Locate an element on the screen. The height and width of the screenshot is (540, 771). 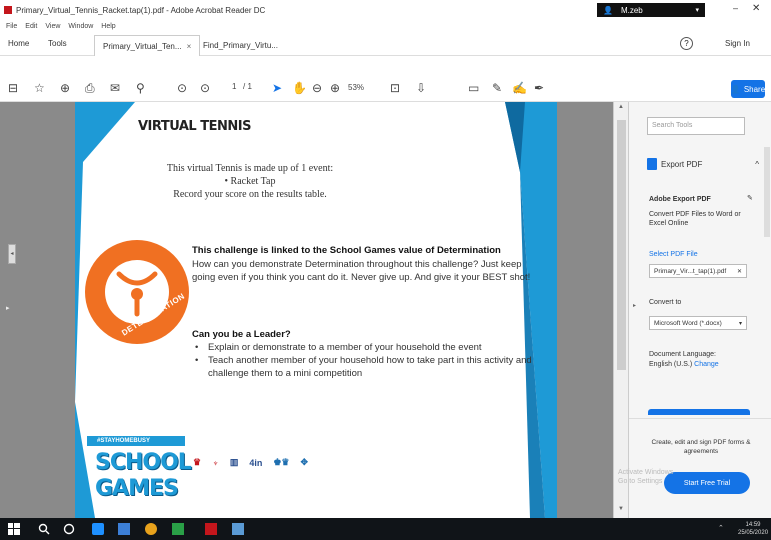
export-pdf-header: Export PDF ^ is located at coordinates (703, 164).